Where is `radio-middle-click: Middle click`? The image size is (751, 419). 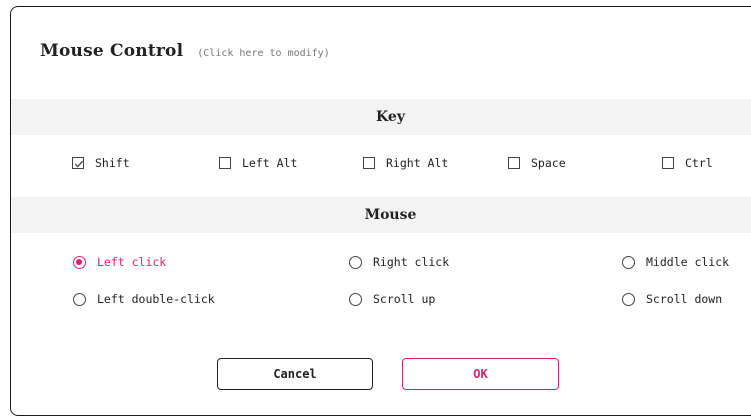
radio-middle-click: Middle click is located at coordinates (675, 262).